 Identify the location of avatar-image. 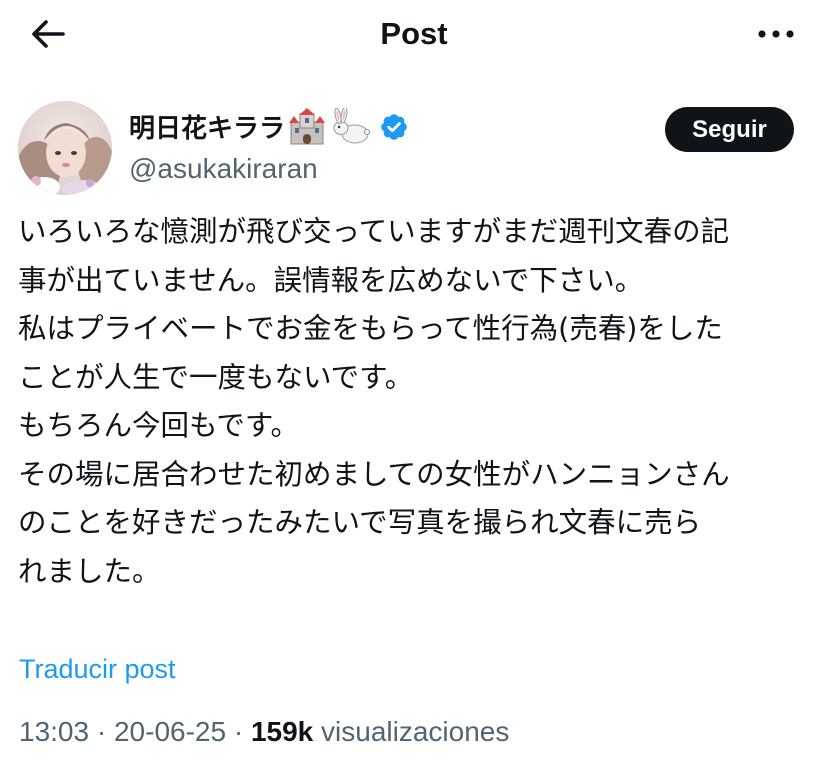
(65, 148).